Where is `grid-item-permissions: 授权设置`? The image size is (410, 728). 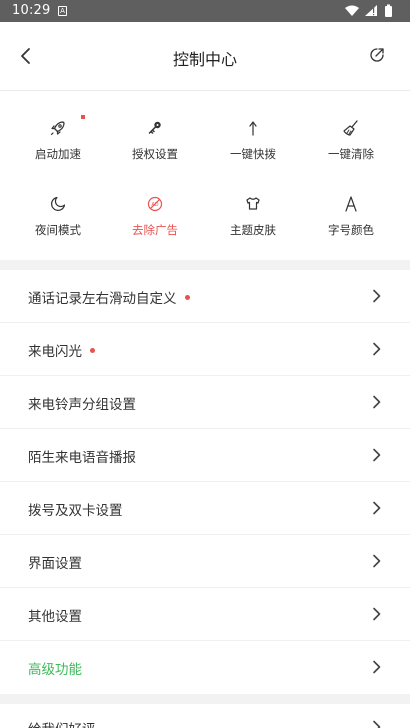 grid-item-permissions: 授权设置 is located at coordinates (155, 143).